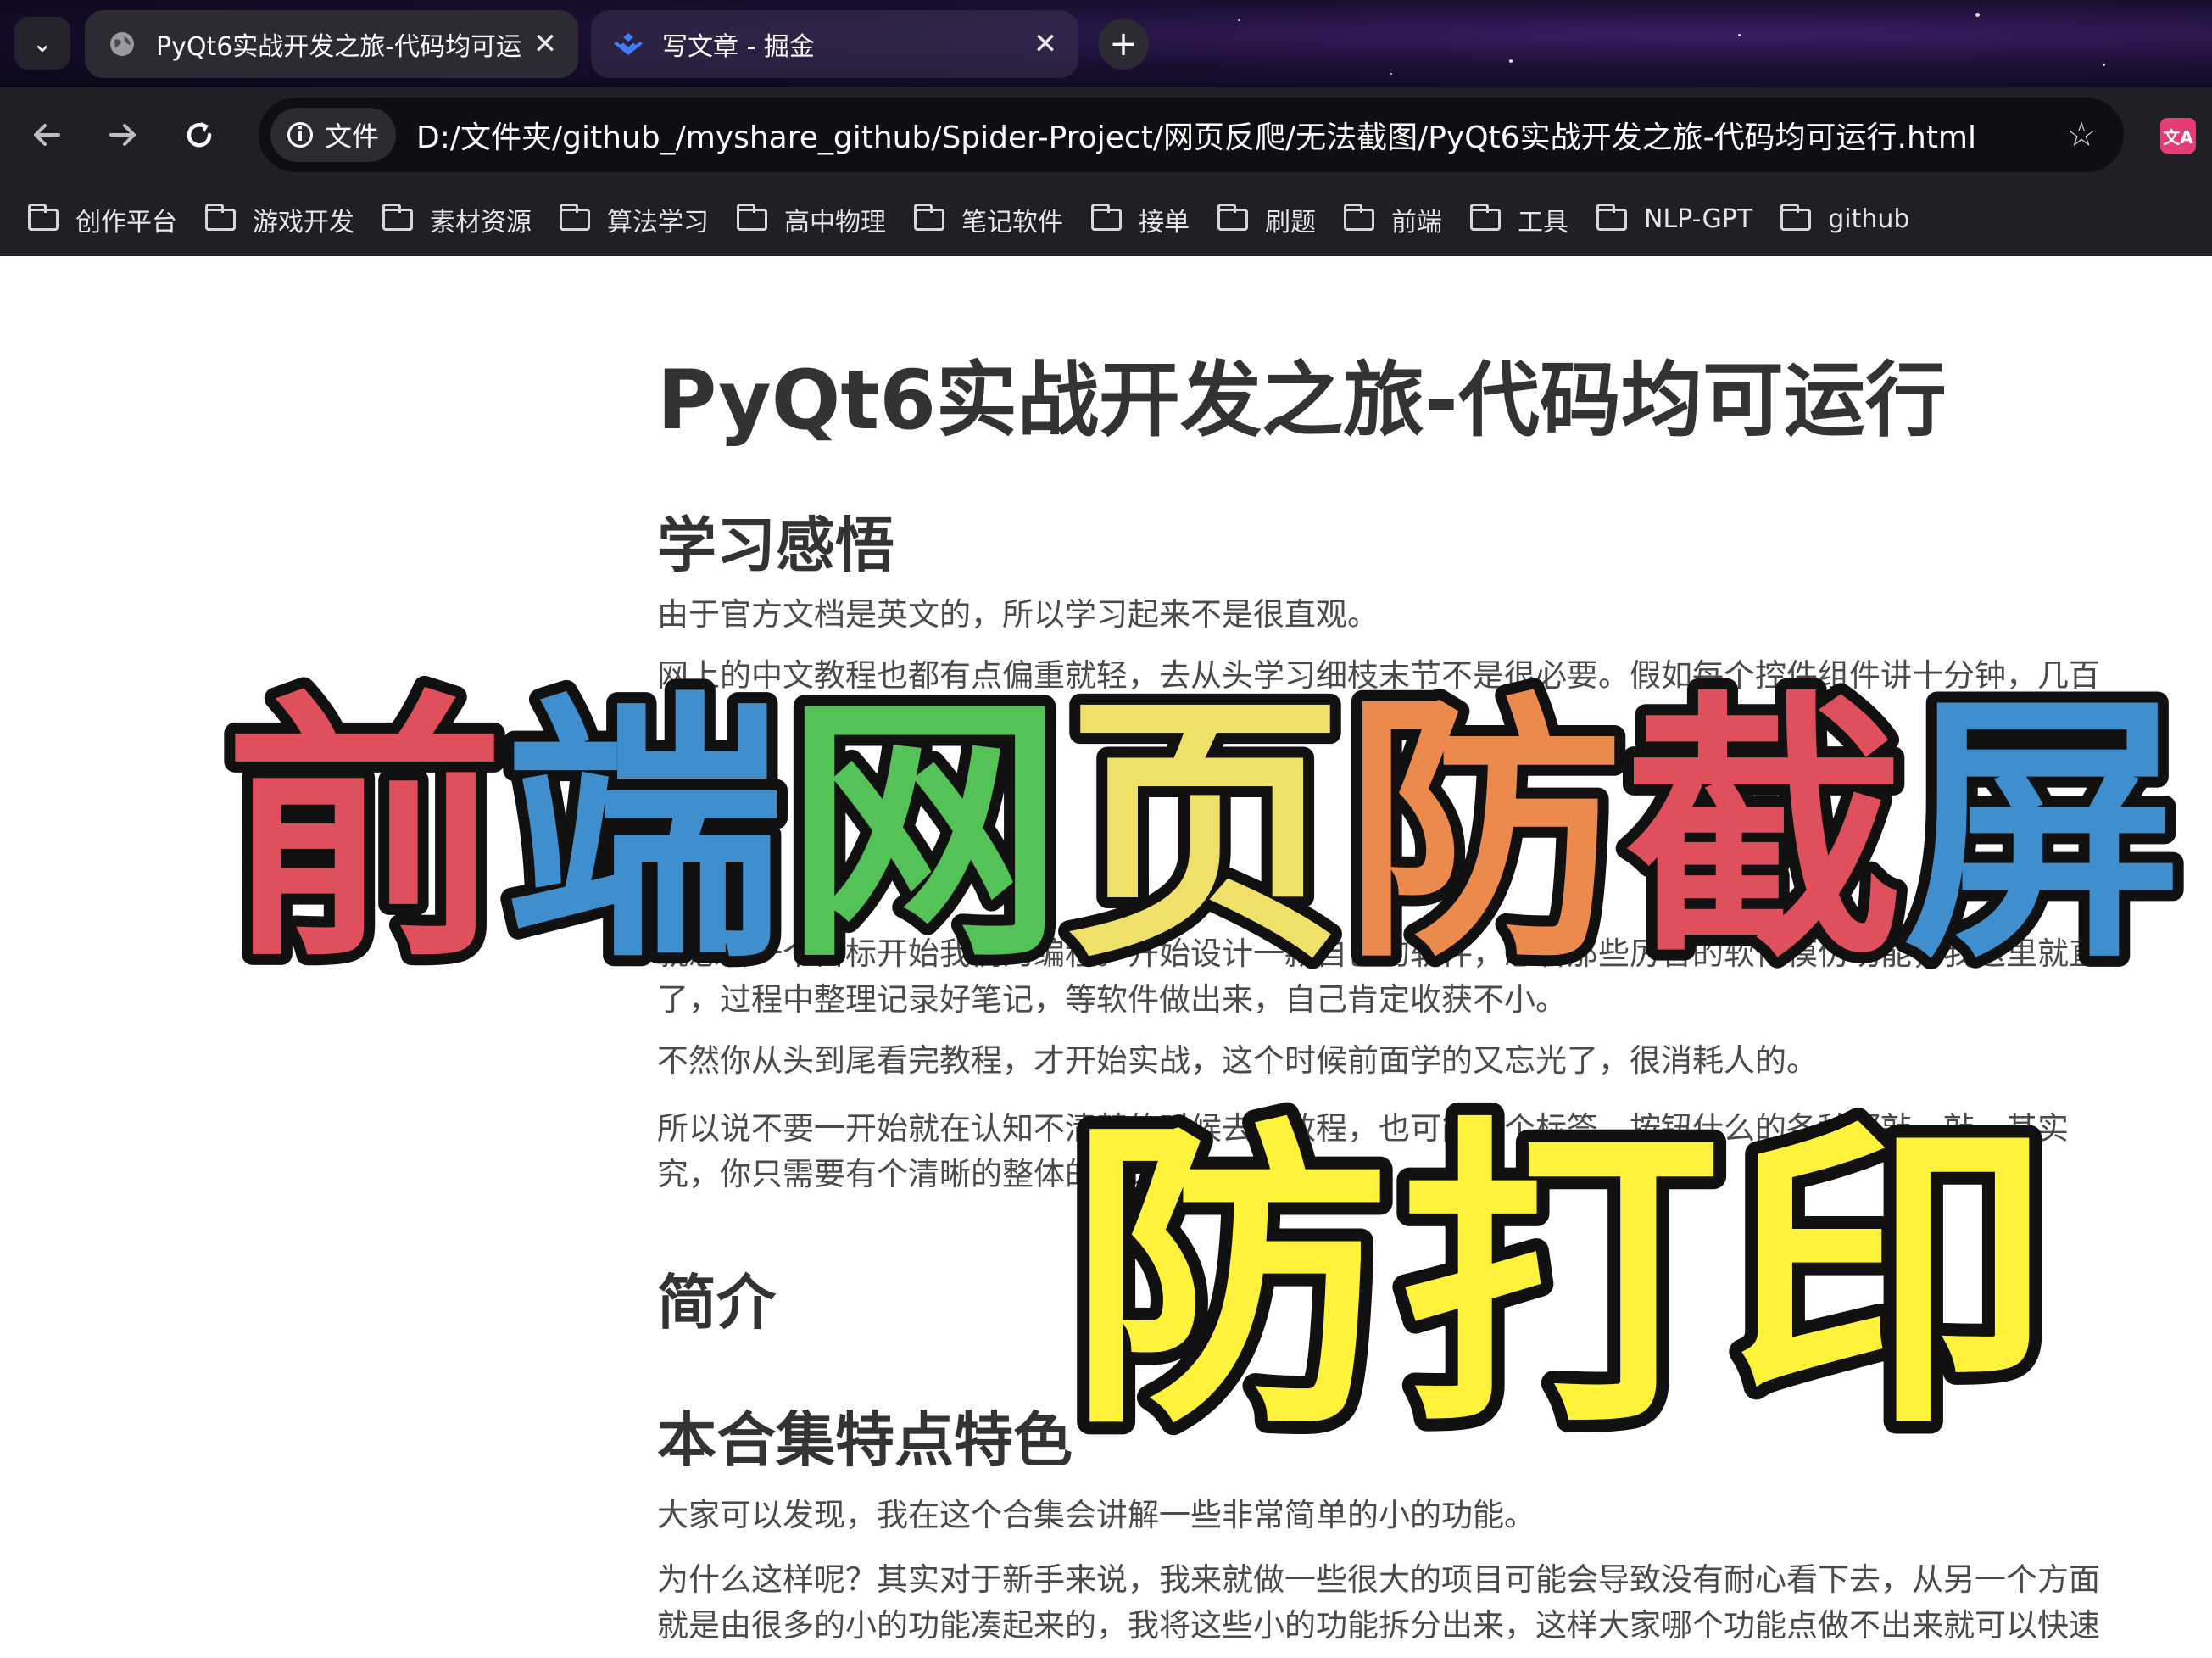 The image size is (2212, 1658). Describe the element at coordinates (970, 1174) in the screenshot. I see `paragraph: 究，你只需要有个清晰的整体的认识就行了。` at that location.